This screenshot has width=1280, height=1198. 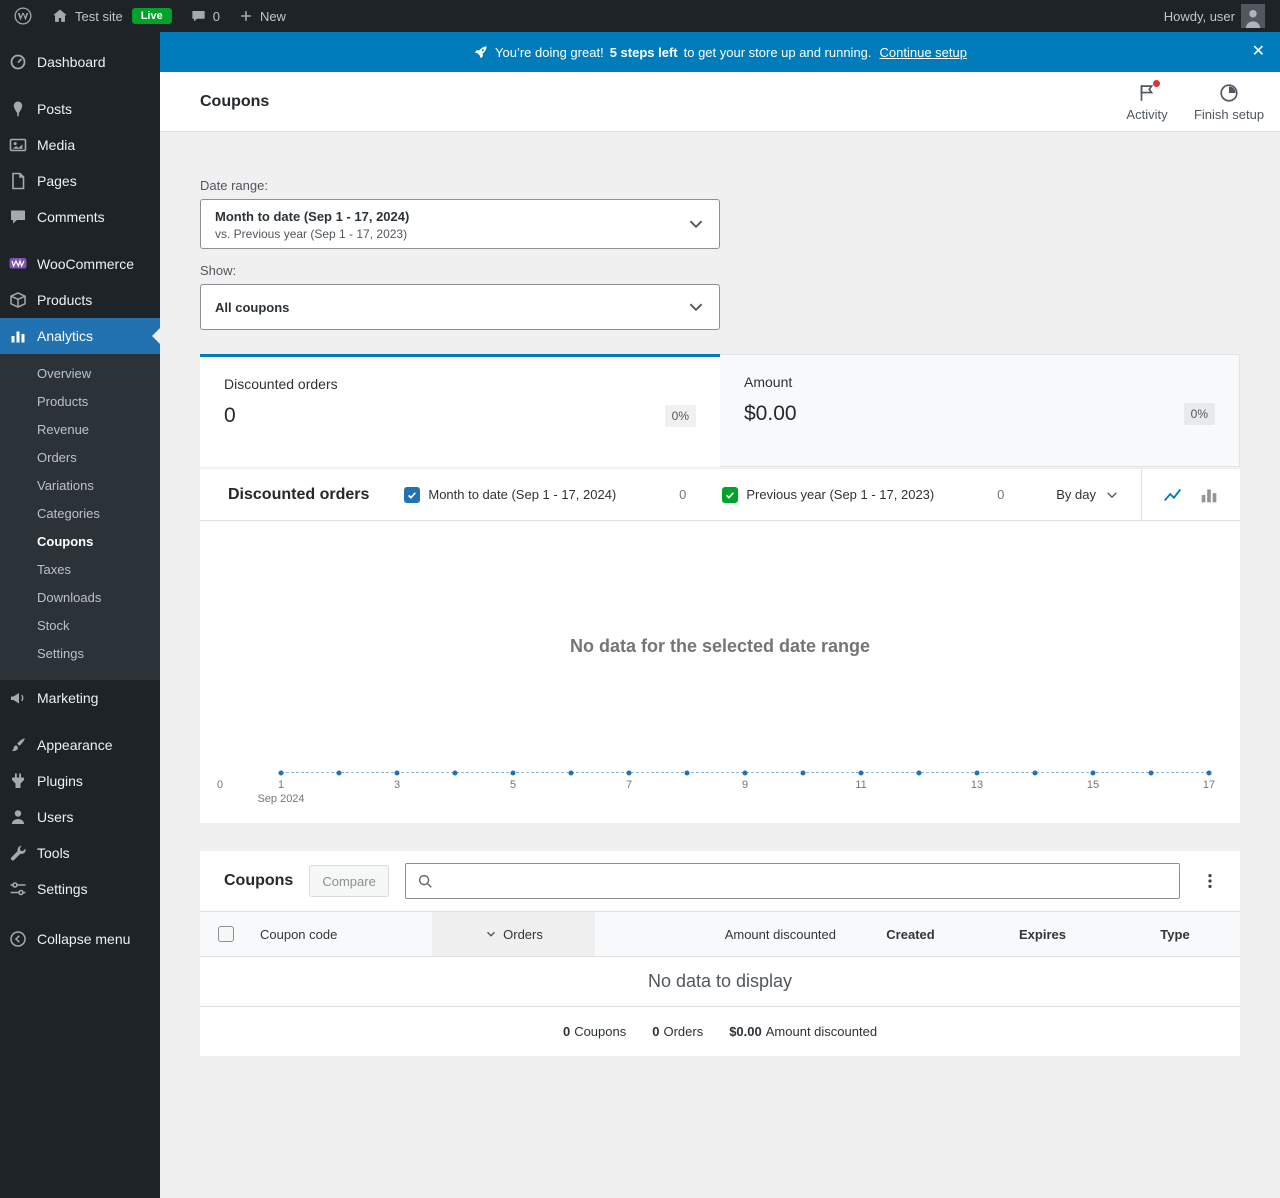 I want to click on sidebar-item-tools: Tools, so click(x=80, y=853).